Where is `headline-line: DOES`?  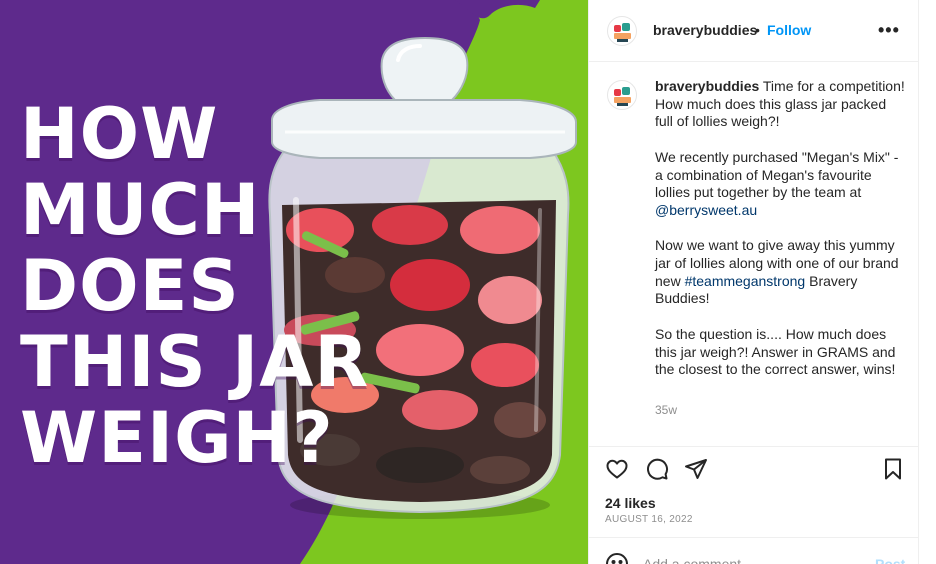 headline-line: DOES is located at coordinates (130, 286).